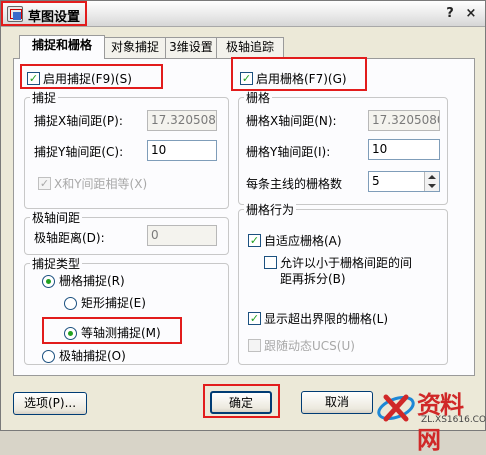  I want to click on grid-major-label: 每条主线的栅格数, so click(294, 184).